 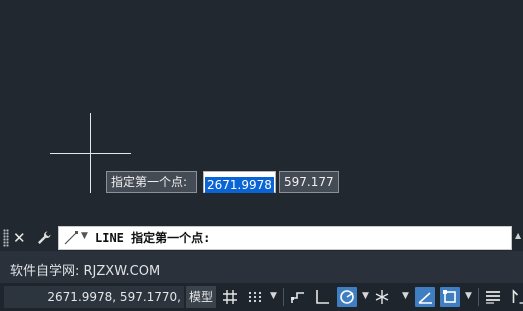 I want to click on dynamic-input-prompt: 指定第一个点:, so click(x=151, y=182).